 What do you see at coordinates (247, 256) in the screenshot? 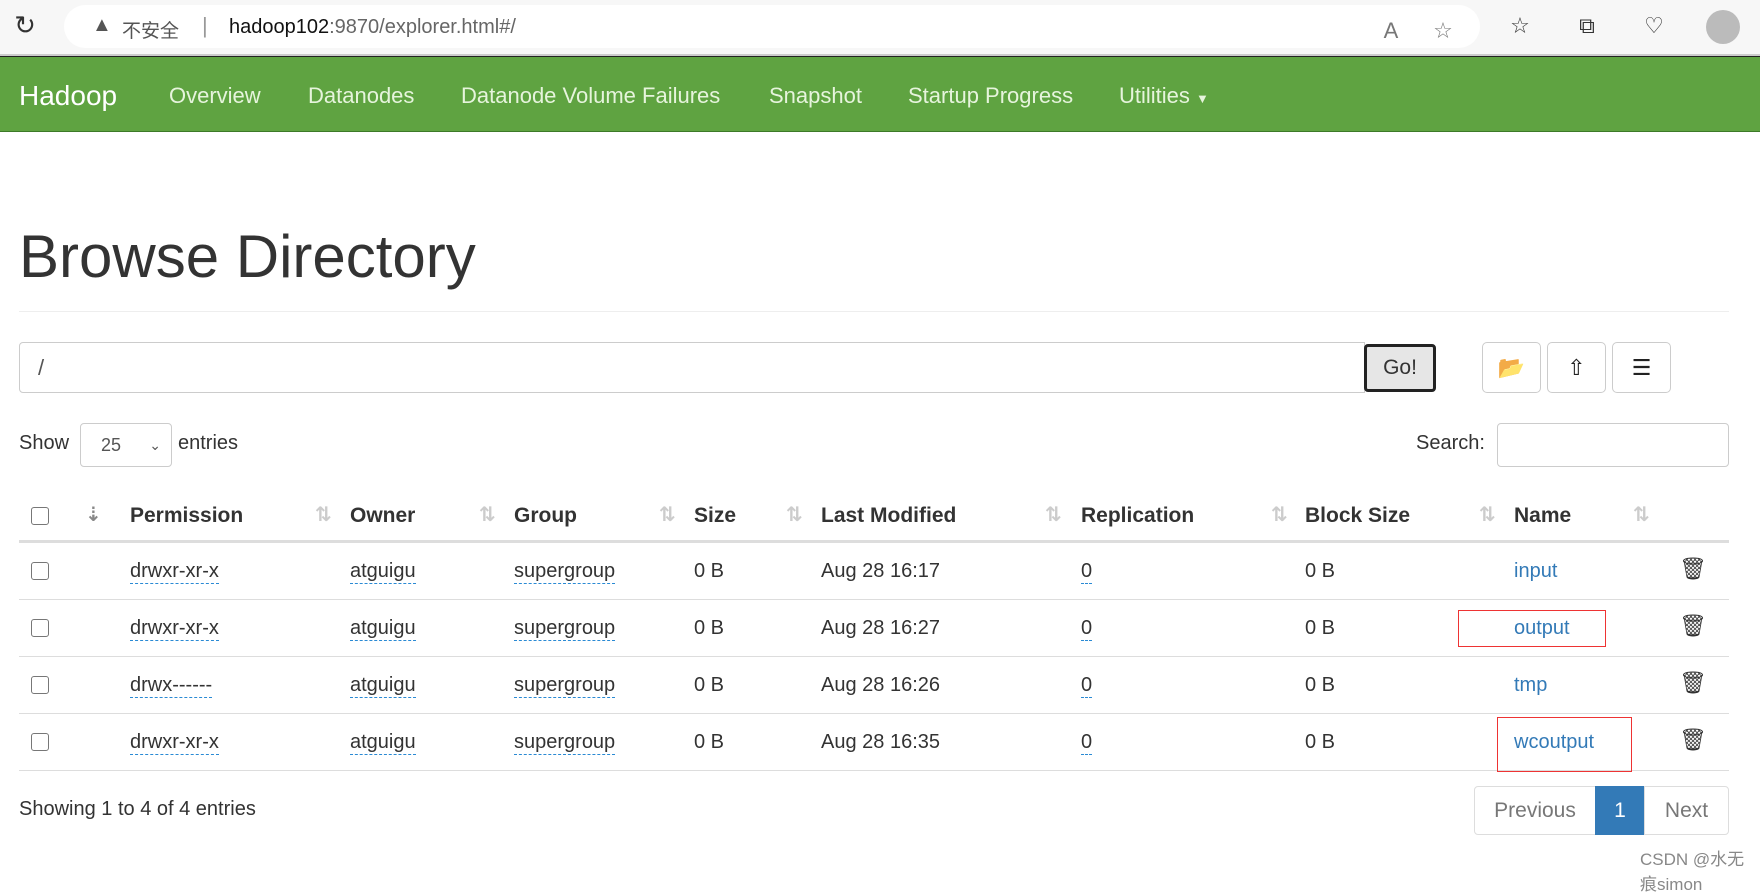
I see `page-title: Browse Directory` at bounding box center [247, 256].